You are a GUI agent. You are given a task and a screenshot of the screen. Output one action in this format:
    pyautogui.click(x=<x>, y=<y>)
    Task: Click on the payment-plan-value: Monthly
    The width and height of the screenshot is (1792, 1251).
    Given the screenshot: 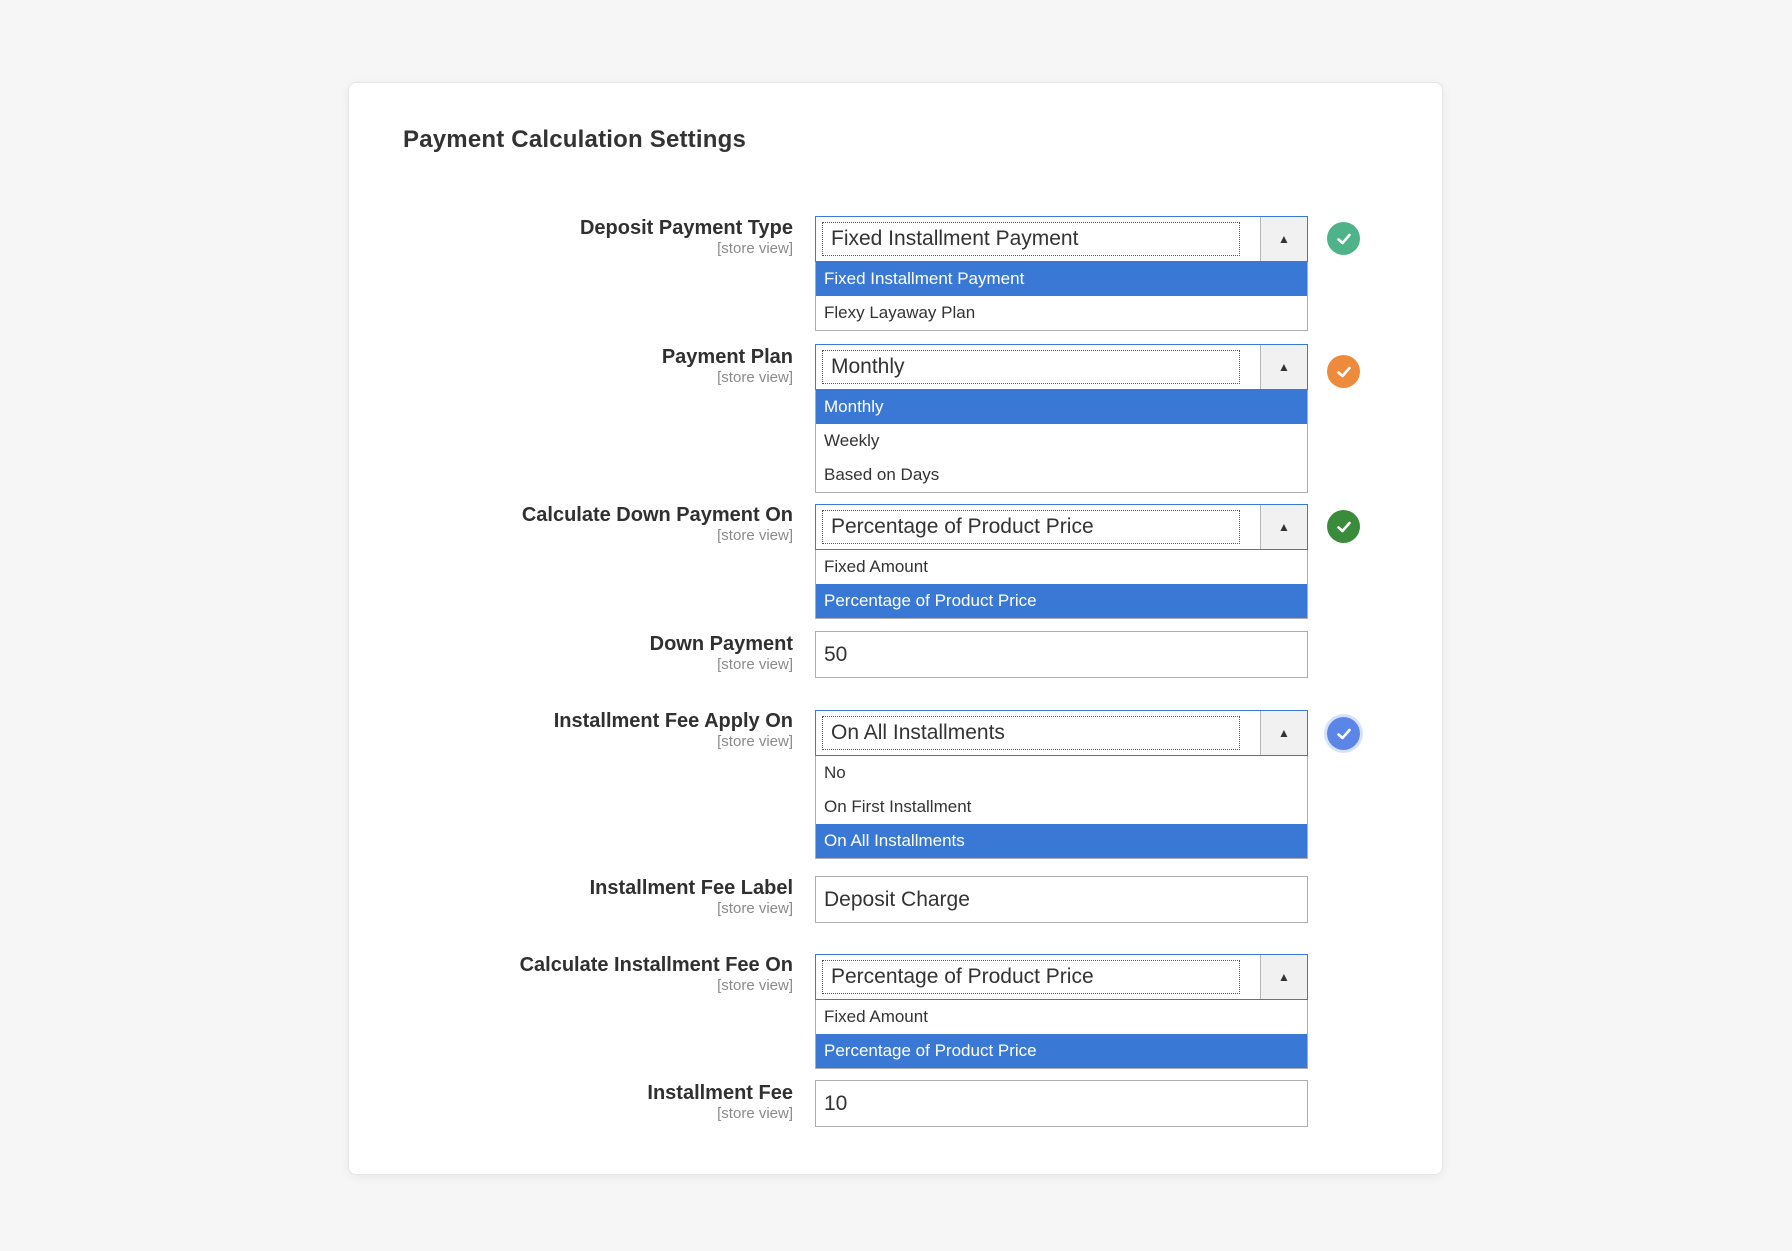 What is the action you would take?
    pyautogui.click(x=1031, y=367)
    